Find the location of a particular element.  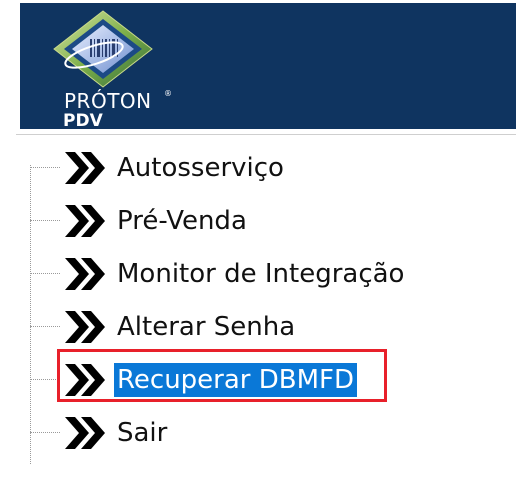

menu-item-label: Sair is located at coordinates (142, 433).